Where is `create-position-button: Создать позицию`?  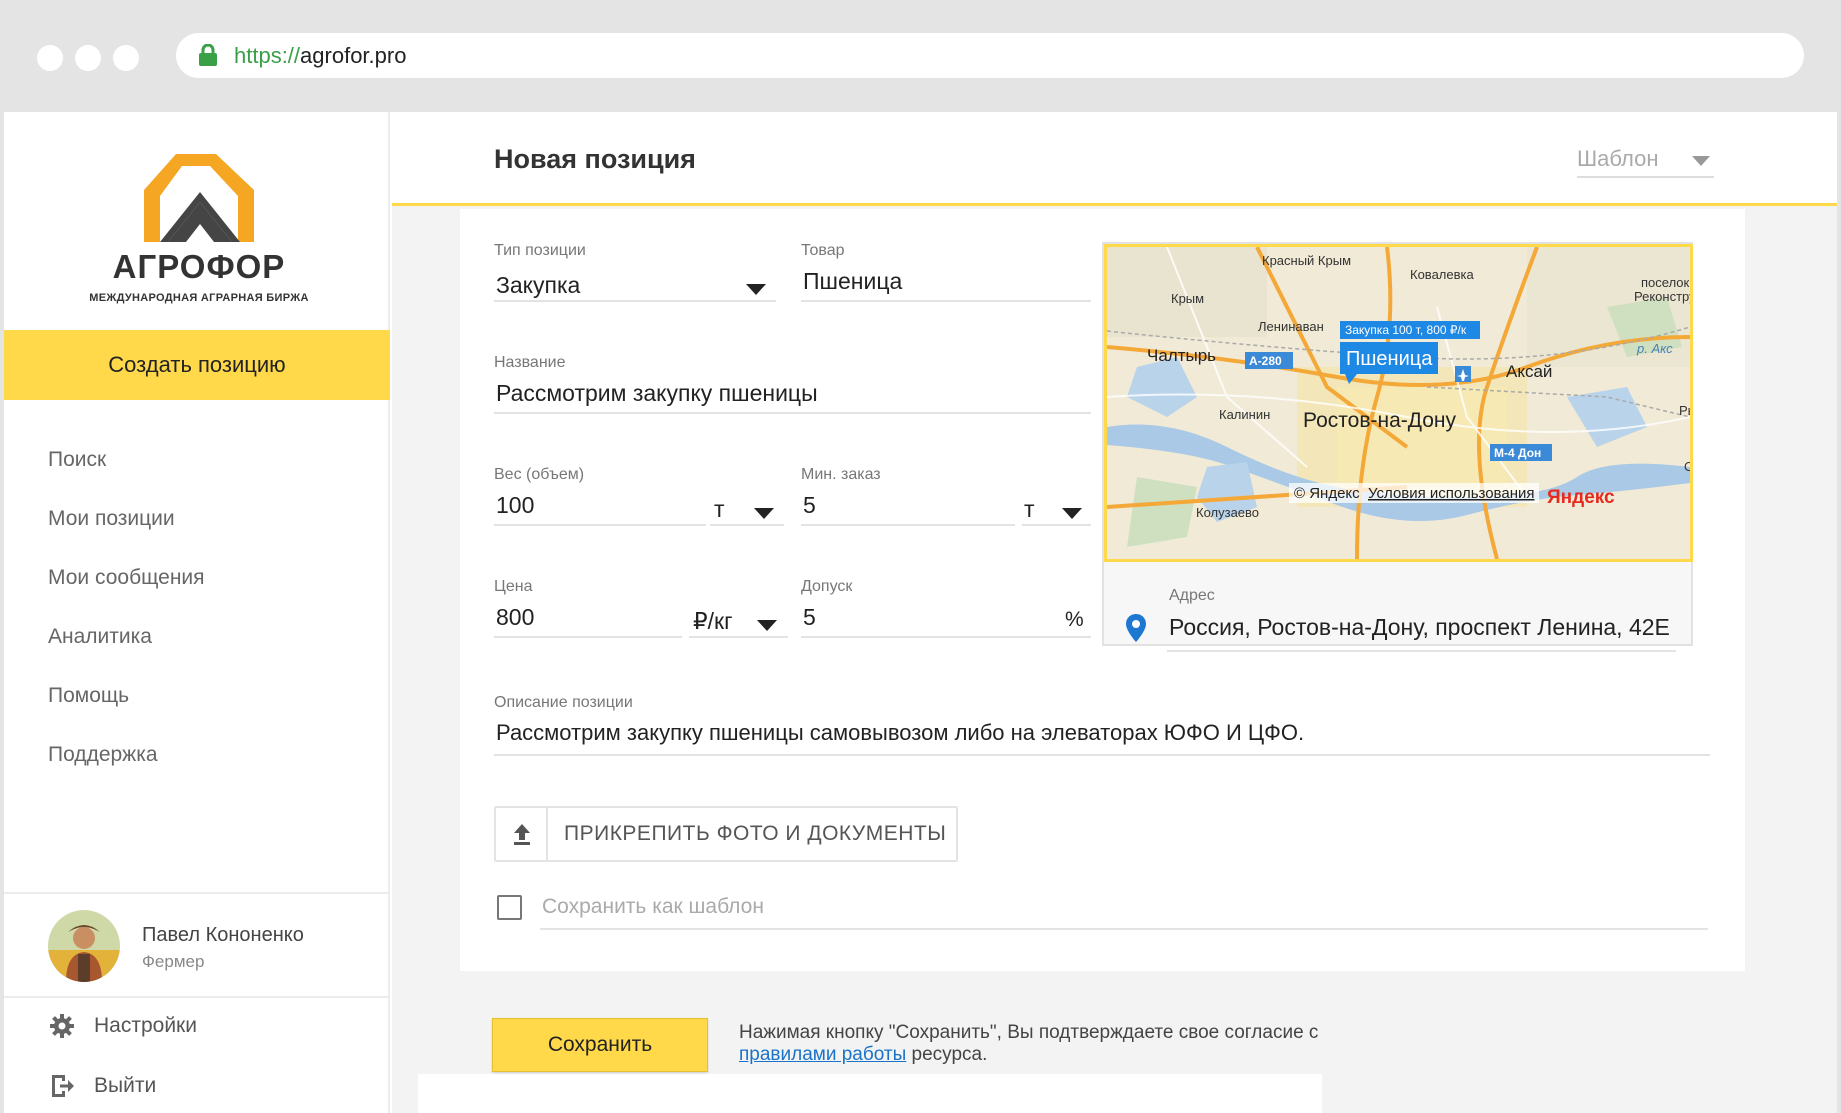 create-position-button: Создать позицию is located at coordinates (197, 365).